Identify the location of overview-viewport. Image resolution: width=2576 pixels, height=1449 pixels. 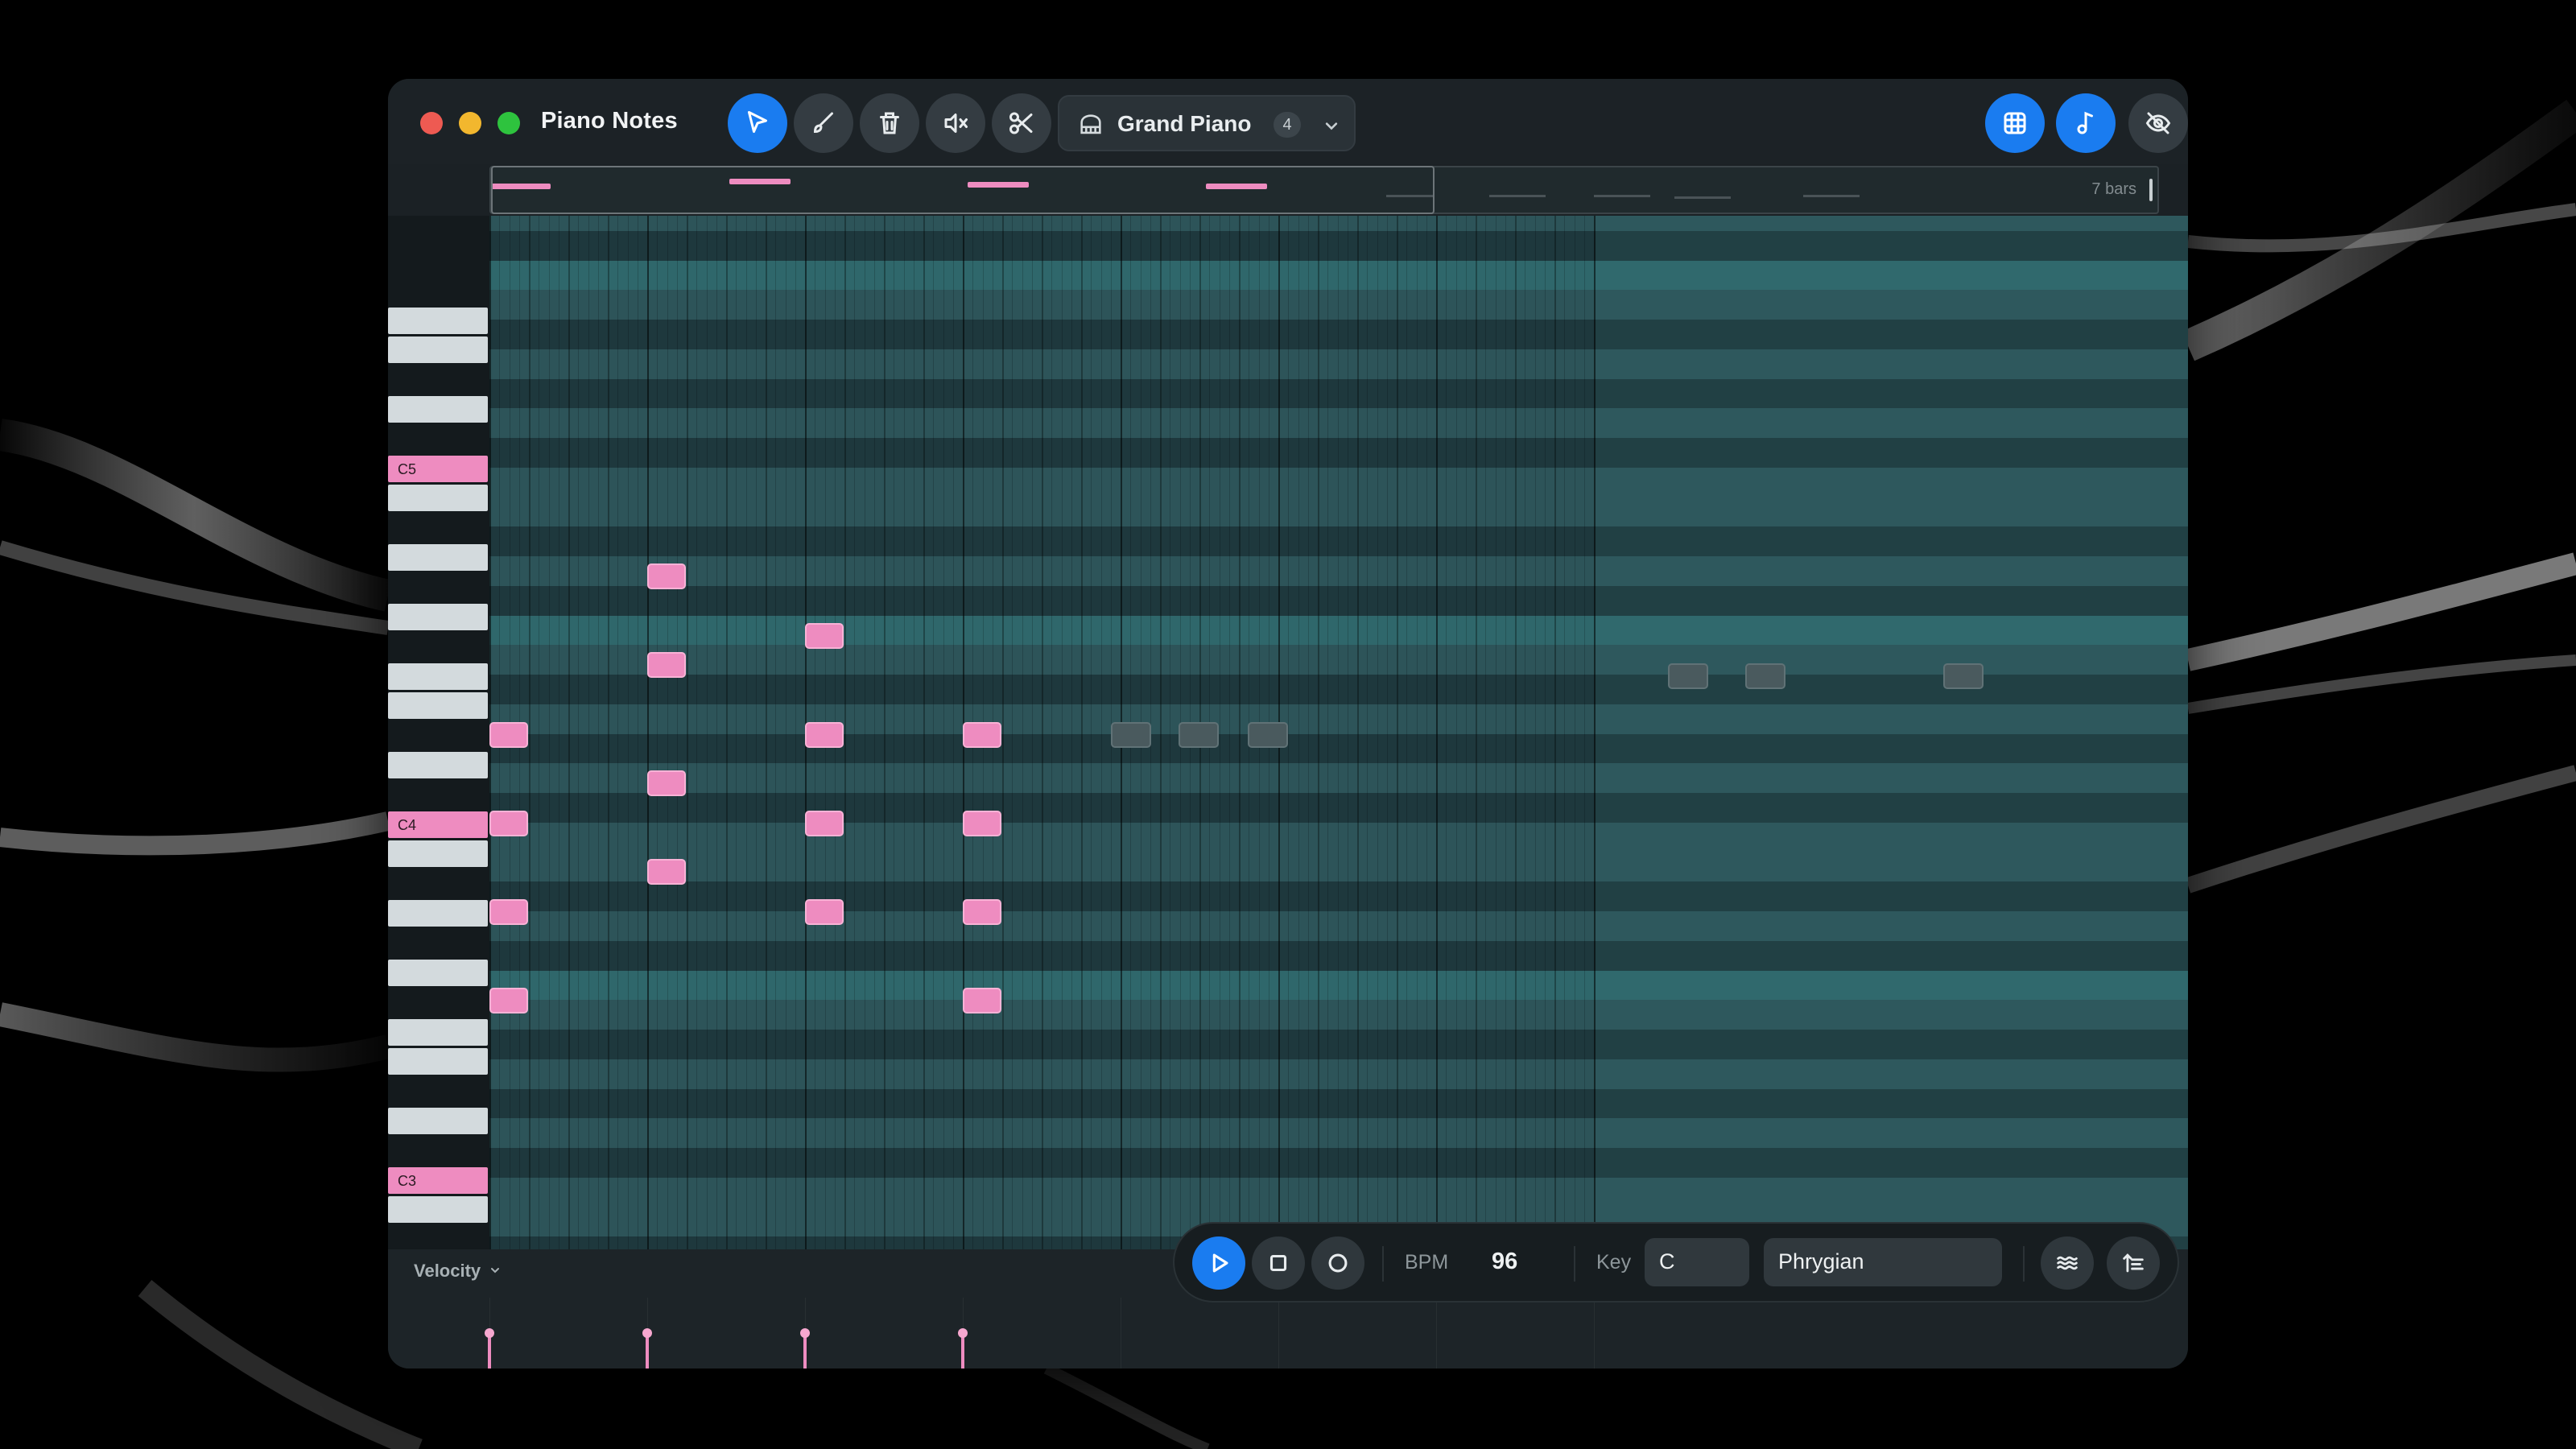
(963, 190).